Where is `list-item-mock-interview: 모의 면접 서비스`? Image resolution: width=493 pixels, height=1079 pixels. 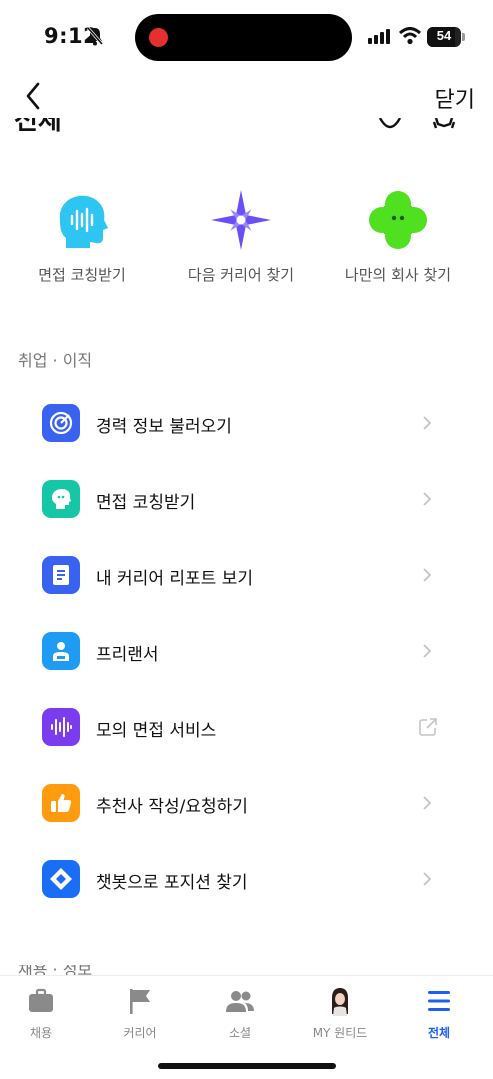
list-item-mock-interview: 모의 면접 서비스 is located at coordinates (246, 727).